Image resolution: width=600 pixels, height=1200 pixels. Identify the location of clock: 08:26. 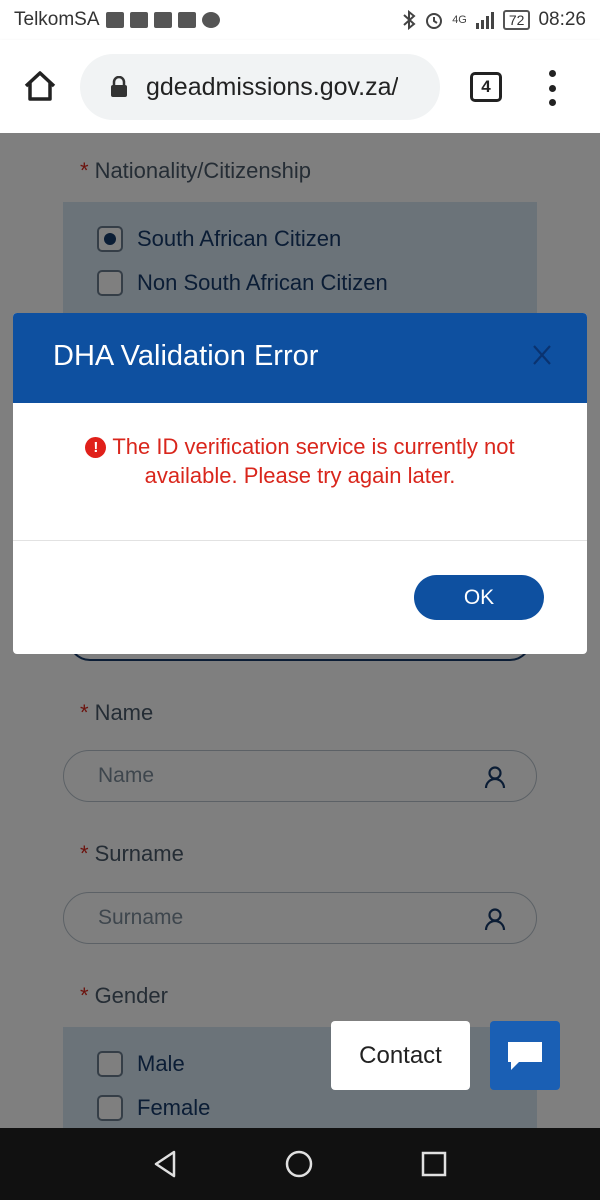
(562, 19).